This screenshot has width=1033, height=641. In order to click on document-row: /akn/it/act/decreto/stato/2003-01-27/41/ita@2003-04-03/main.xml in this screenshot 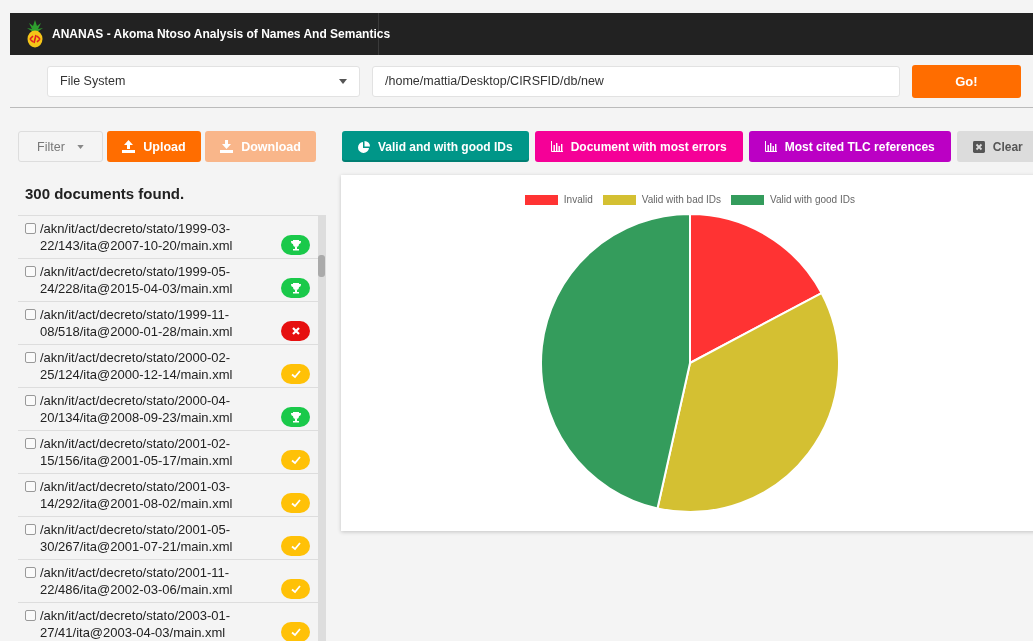, I will do `click(168, 622)`.